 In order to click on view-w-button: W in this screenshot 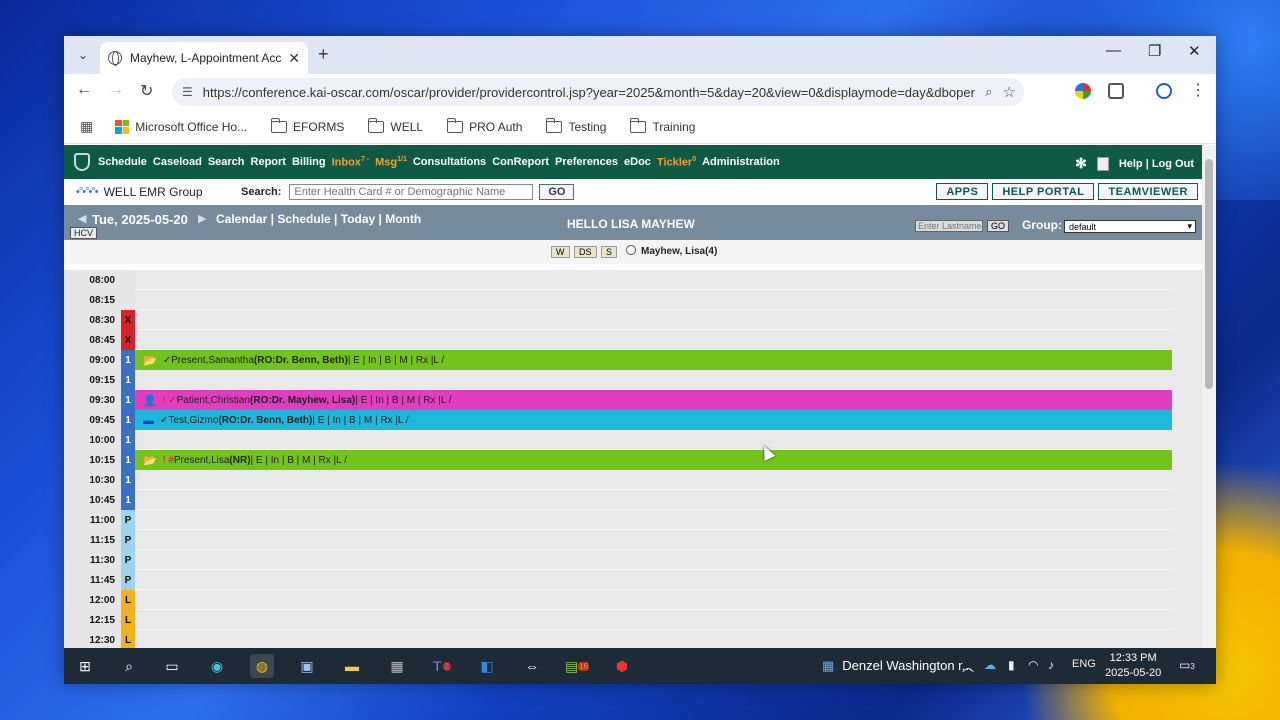, I will do `click(560, 252)`.